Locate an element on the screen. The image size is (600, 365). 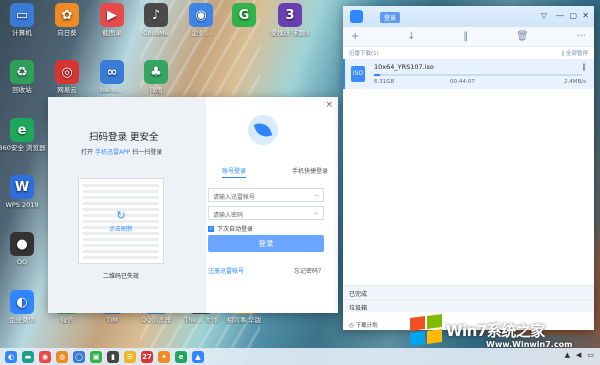
desktop-icon: ◐ 企业微信 is located at coordinates (23, 307).